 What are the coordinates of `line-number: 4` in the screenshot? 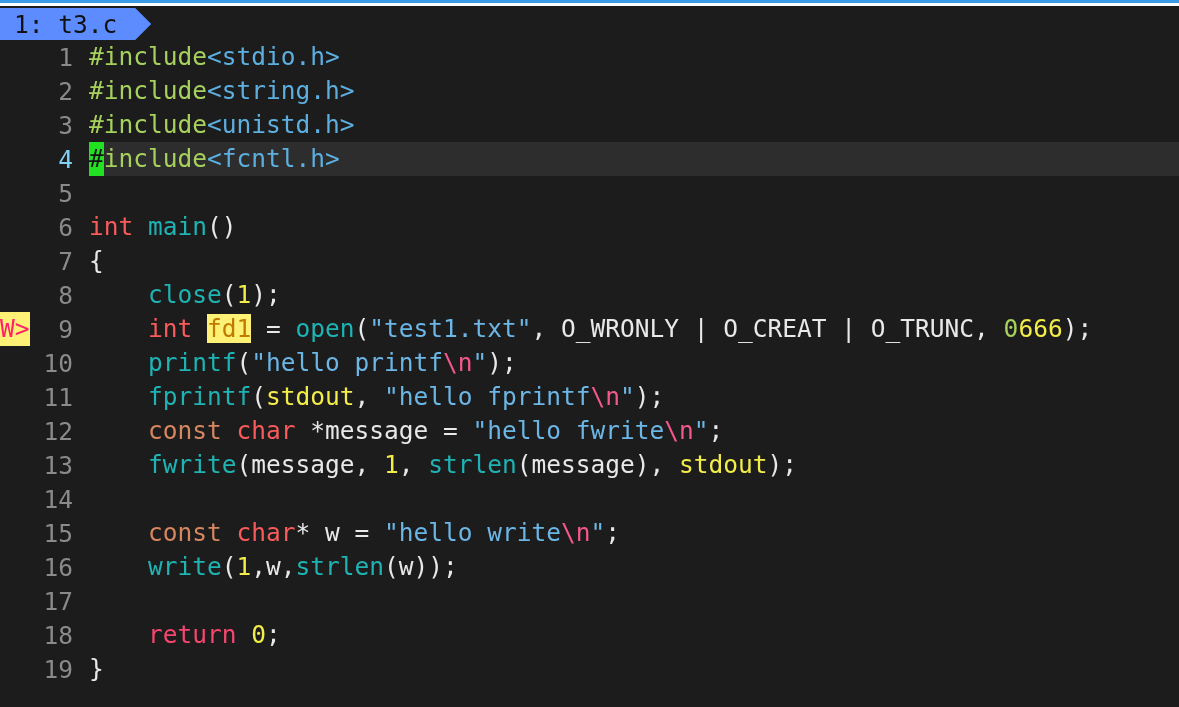 It's located at (65, 159).